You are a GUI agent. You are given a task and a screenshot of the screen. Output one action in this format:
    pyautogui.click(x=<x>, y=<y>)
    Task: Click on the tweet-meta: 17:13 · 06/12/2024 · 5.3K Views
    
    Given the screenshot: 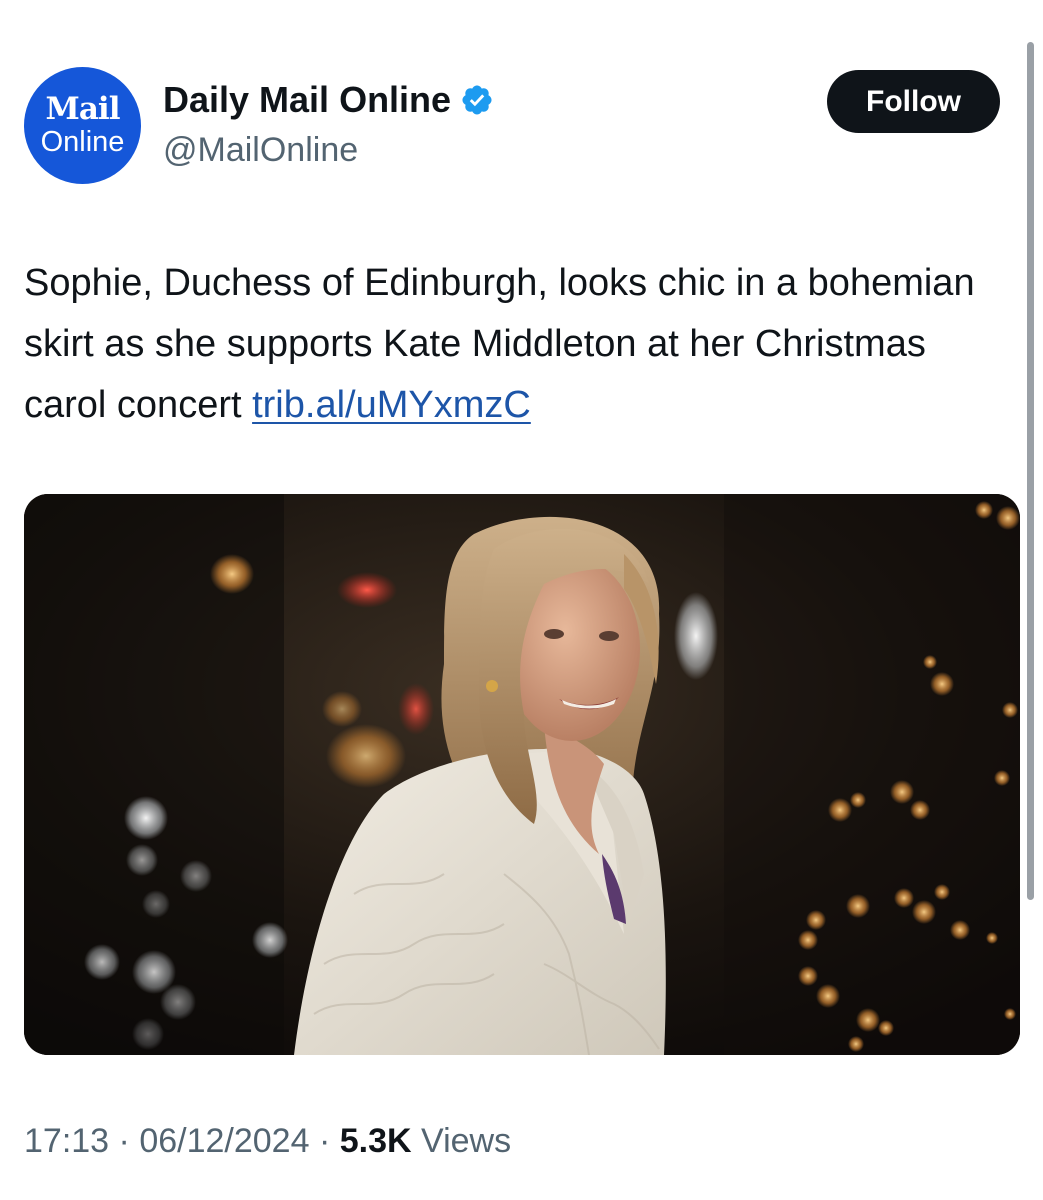 What is the action you would take?
    pyautogui.click(x=267, y=1141)
    